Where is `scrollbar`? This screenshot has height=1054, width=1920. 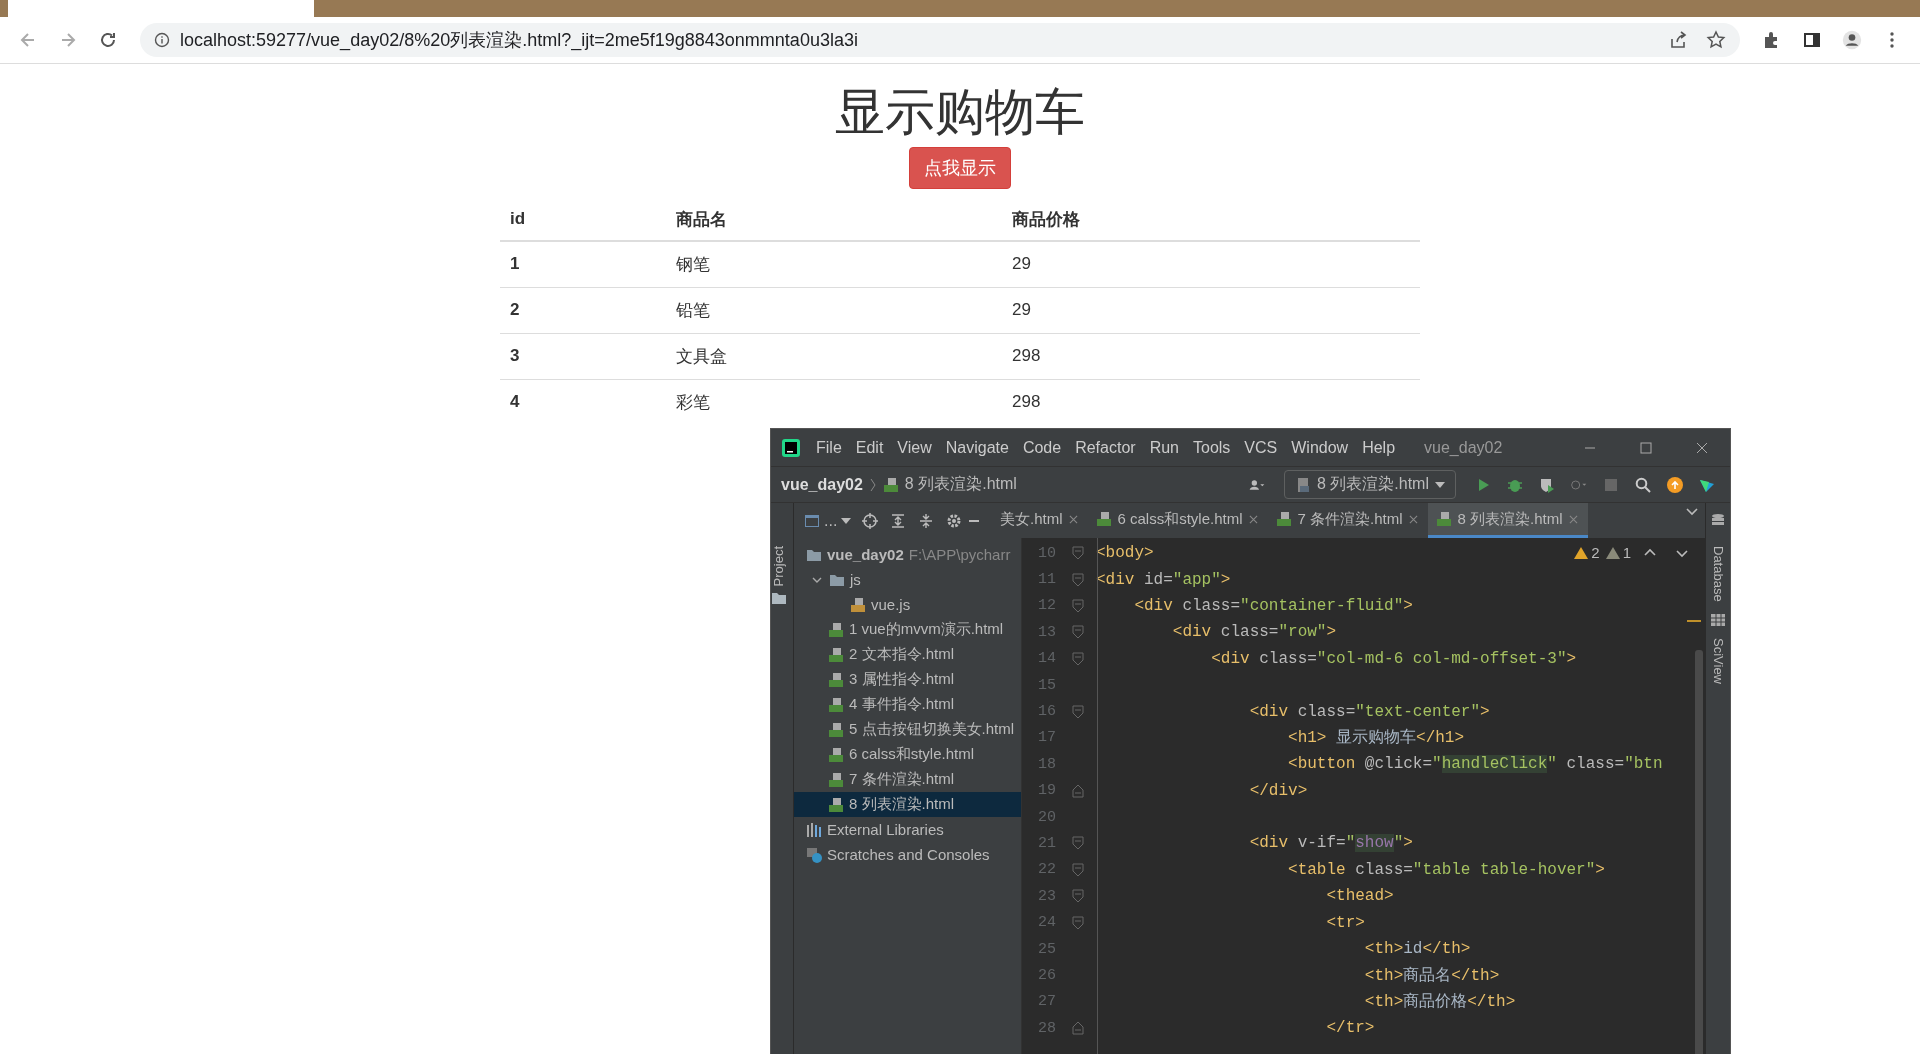 scrollbar is located at coordinates (1699, 852).